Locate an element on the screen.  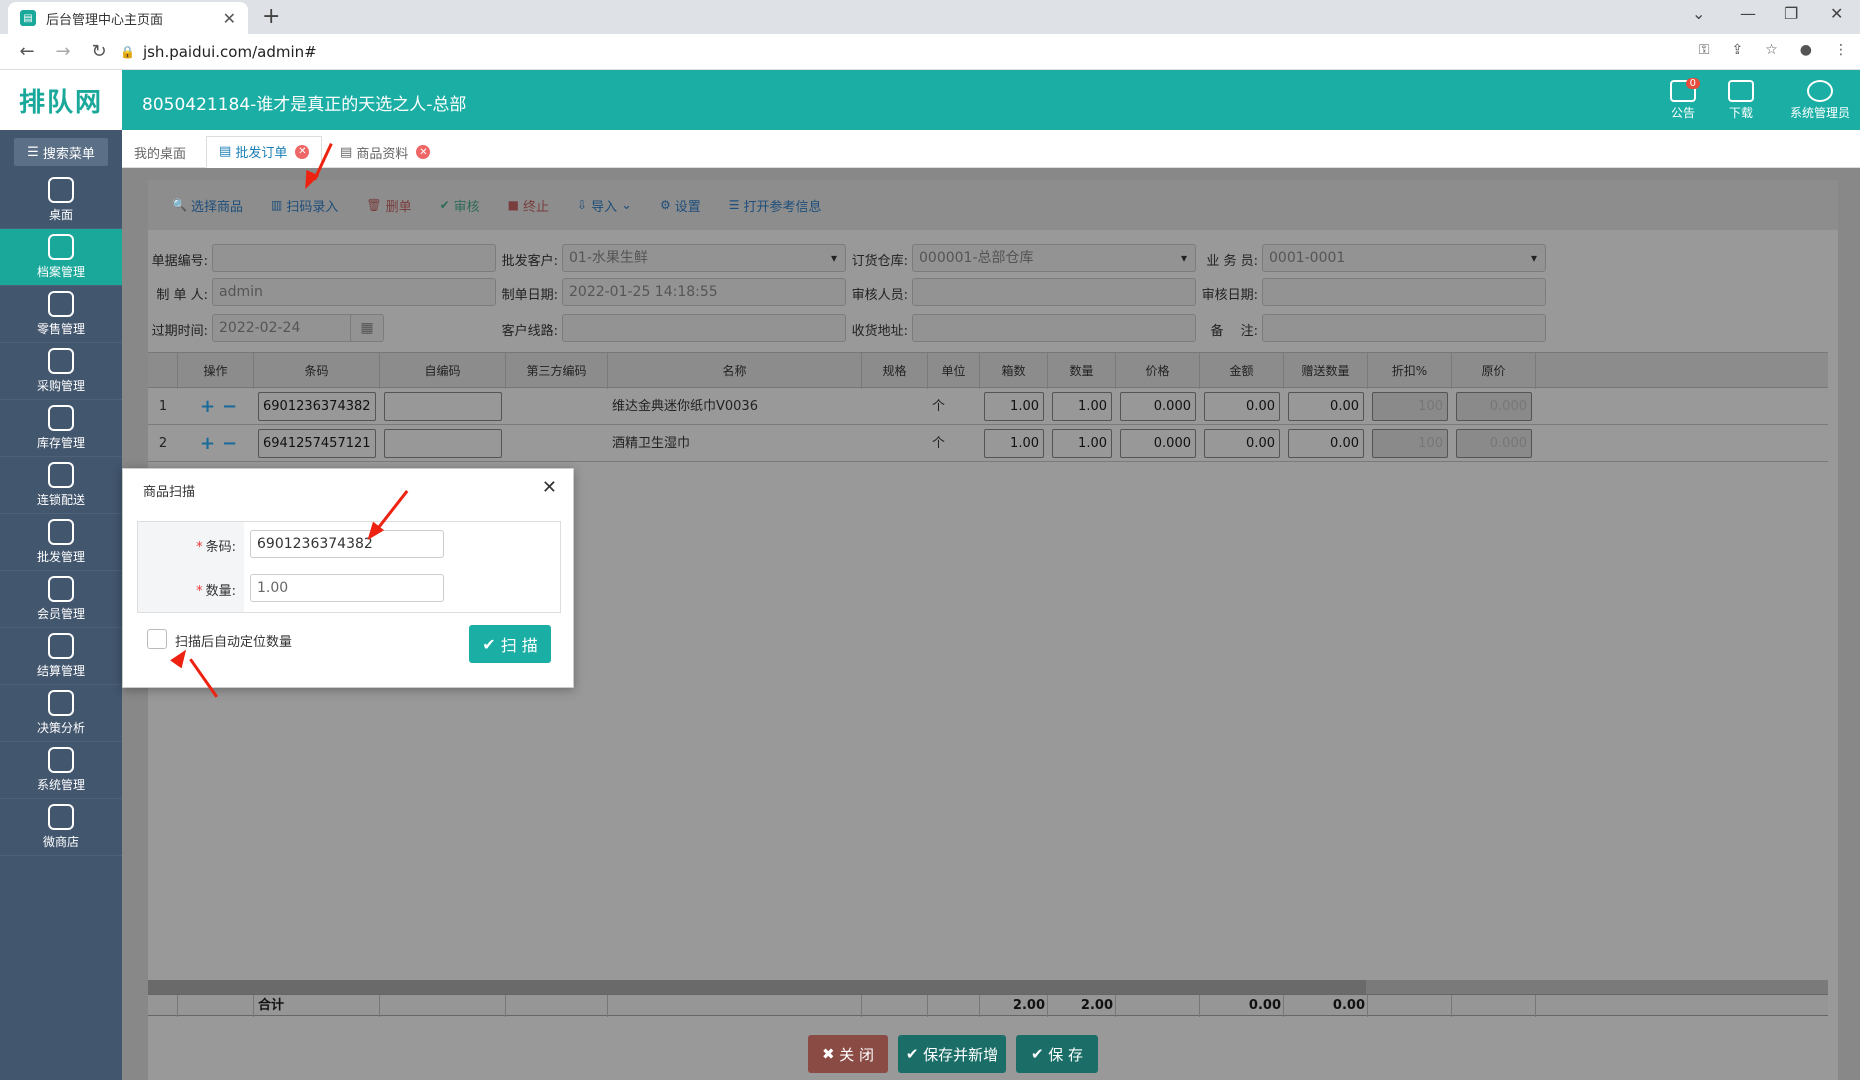
browser-tab: ▤ 后台管理中心主页面 ✕ is located at coordinates (128, 18).